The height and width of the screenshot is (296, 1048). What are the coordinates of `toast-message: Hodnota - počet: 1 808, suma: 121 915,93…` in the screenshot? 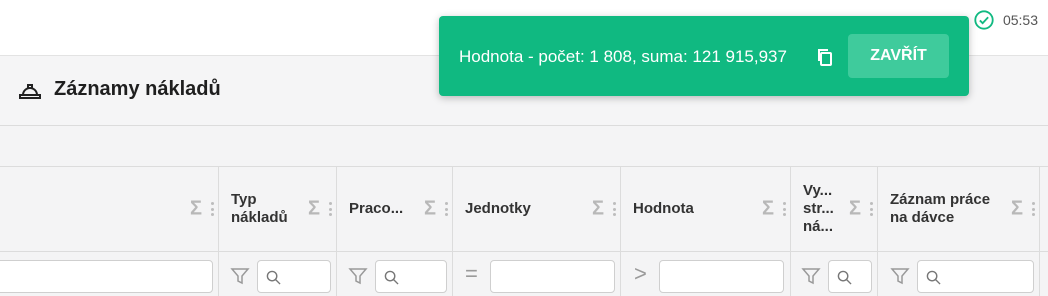 It's located at (623, 56).